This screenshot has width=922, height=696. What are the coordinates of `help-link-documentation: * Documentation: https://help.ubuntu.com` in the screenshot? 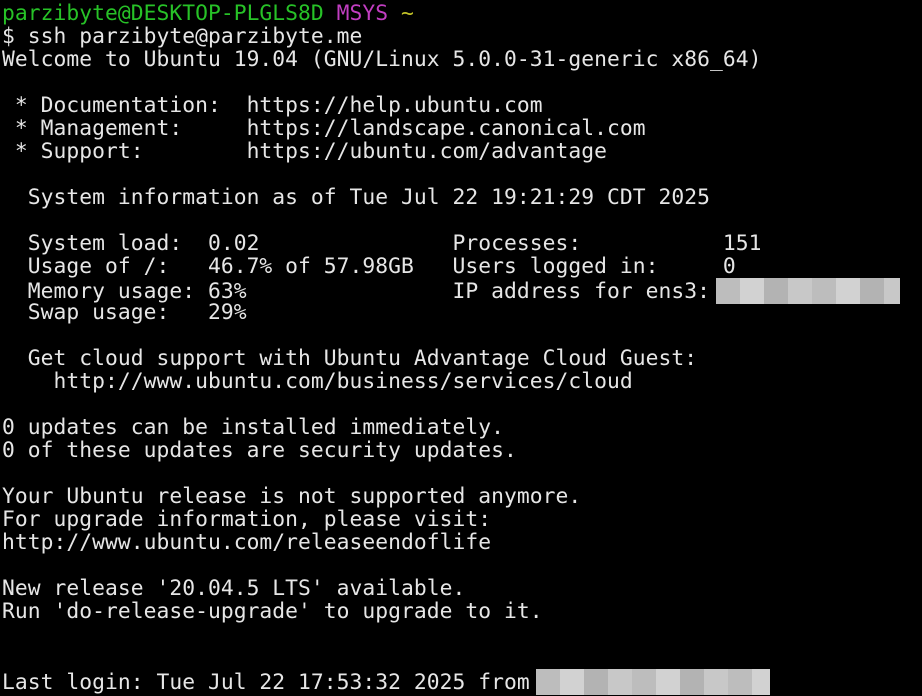 It's located at (272, 105).